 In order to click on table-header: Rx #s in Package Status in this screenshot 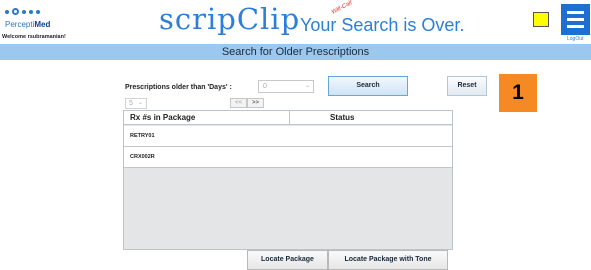, I will do `click(288, 118)`.